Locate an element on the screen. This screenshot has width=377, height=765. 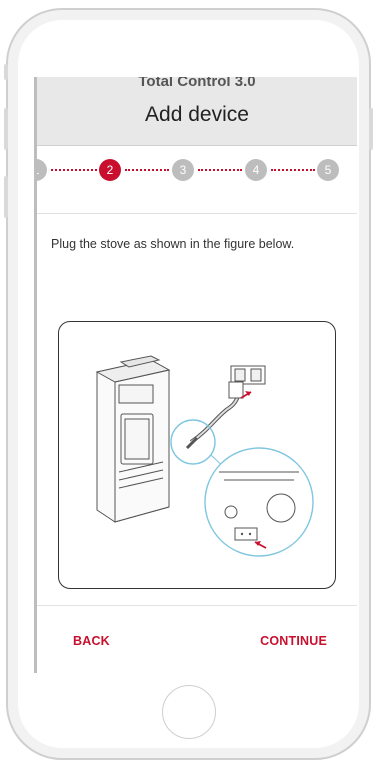
step-4: 4 is located at coordinates (256, 170).